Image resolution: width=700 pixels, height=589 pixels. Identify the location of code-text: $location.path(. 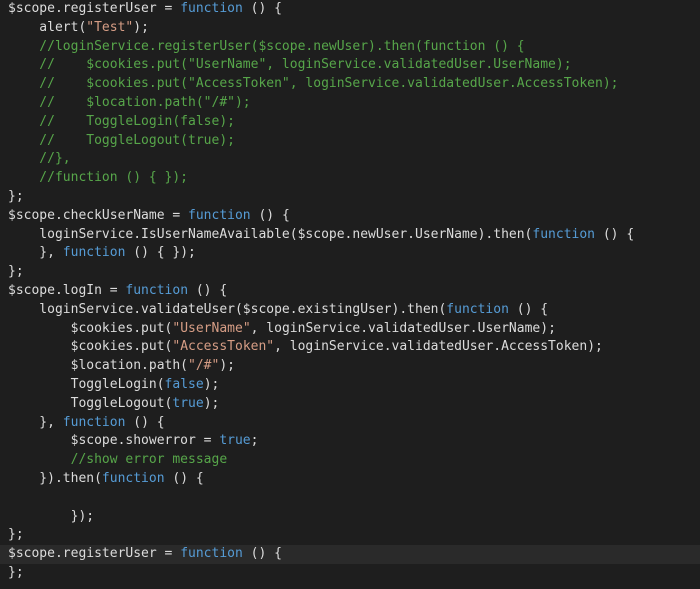
(98, 366).